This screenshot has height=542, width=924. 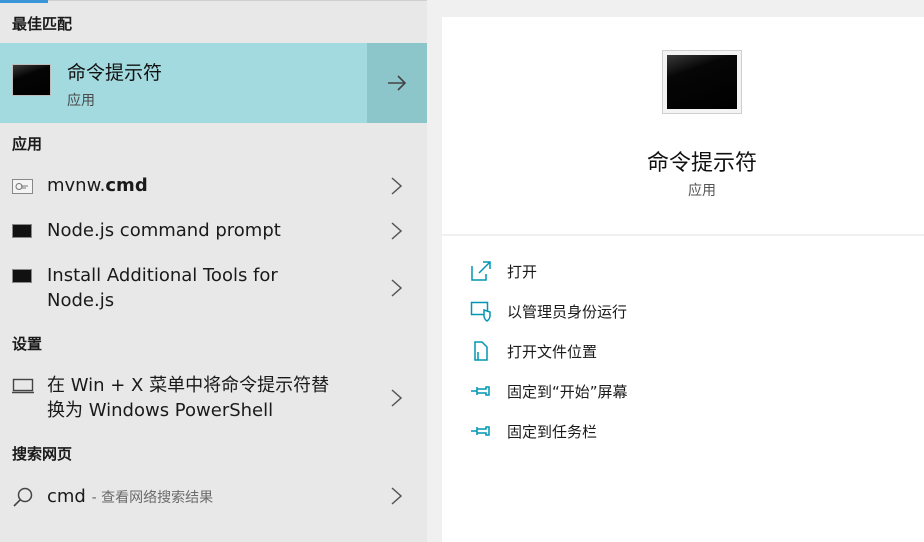 What do you see at coordinates (115, 73) in the screenshot?
I see `best-match-title: 命令提示符` at bounding box center [115, 73].